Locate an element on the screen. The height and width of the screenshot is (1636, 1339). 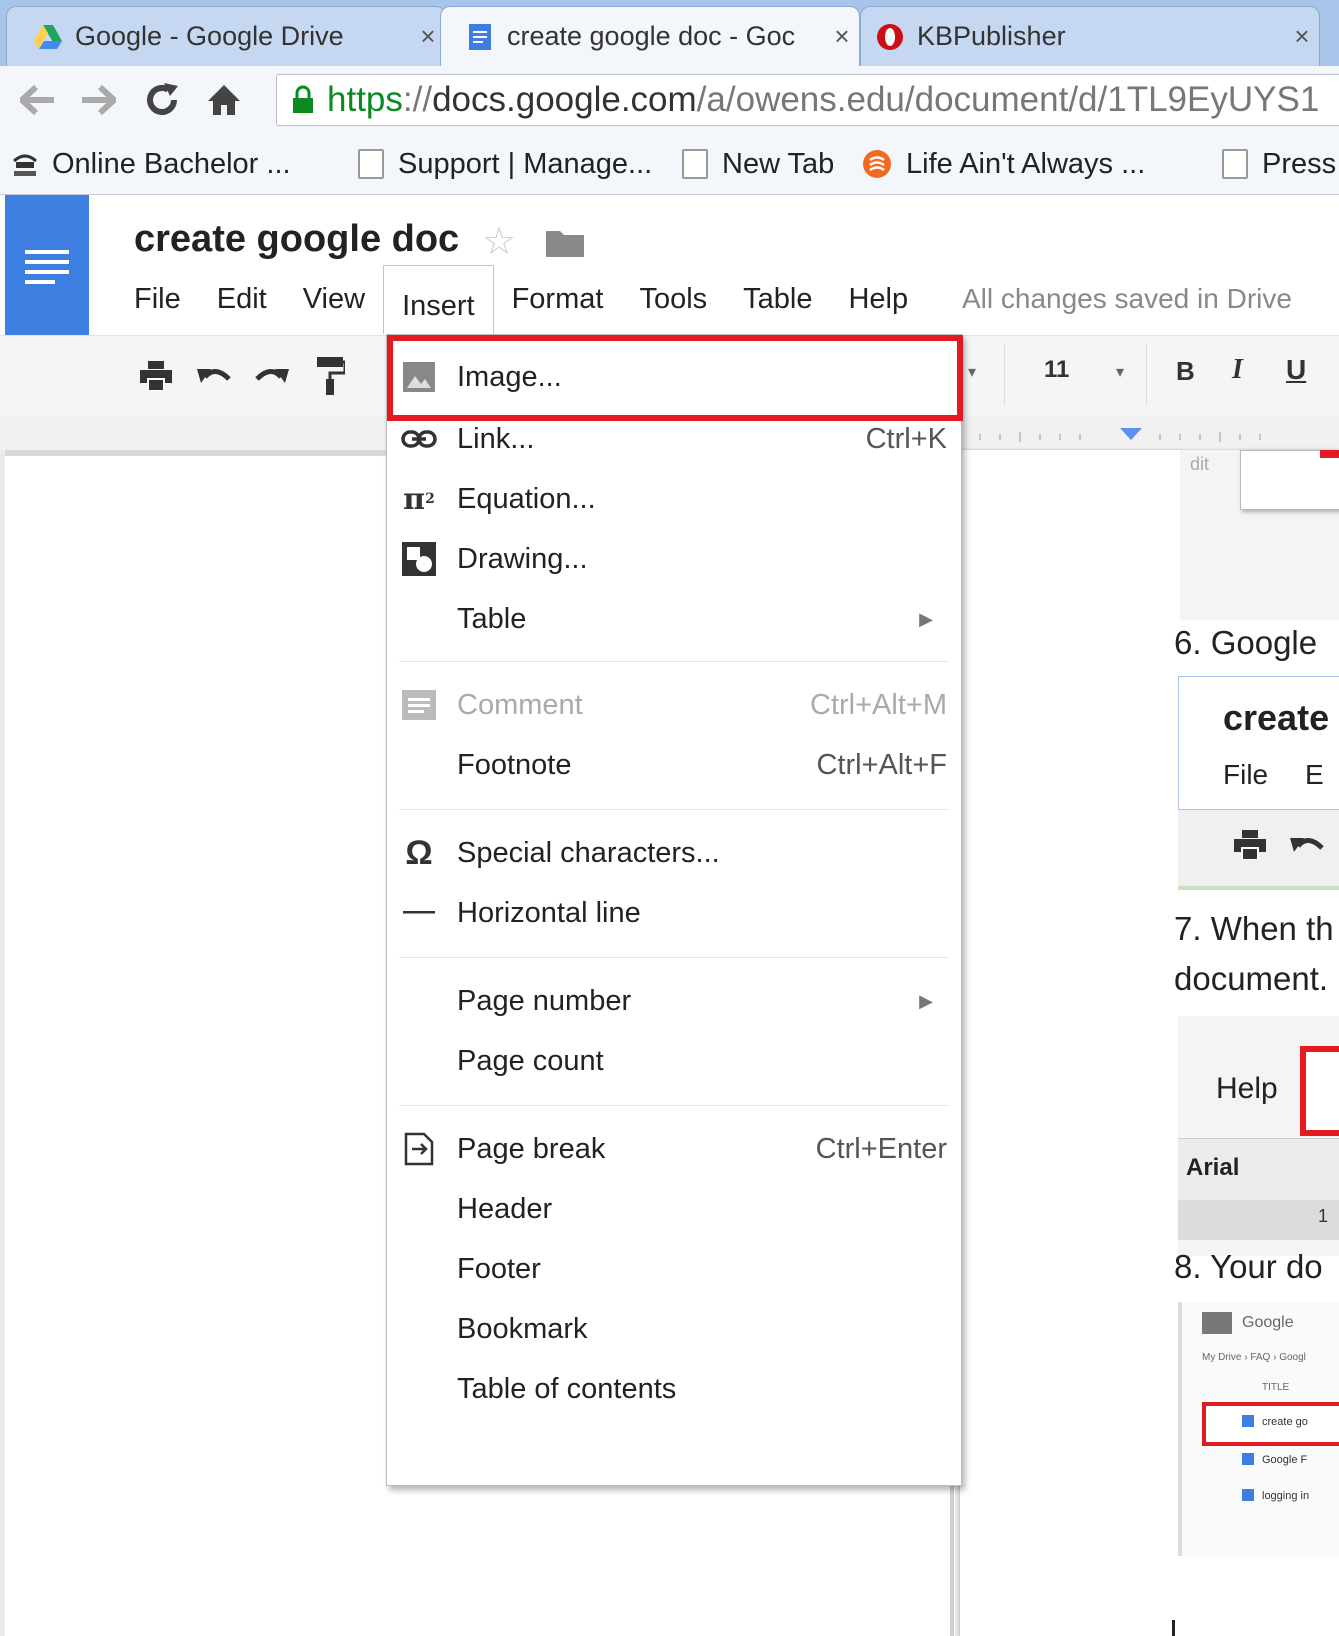
bookmark-new-tab: New Tab is located at coordinates (758, 164).